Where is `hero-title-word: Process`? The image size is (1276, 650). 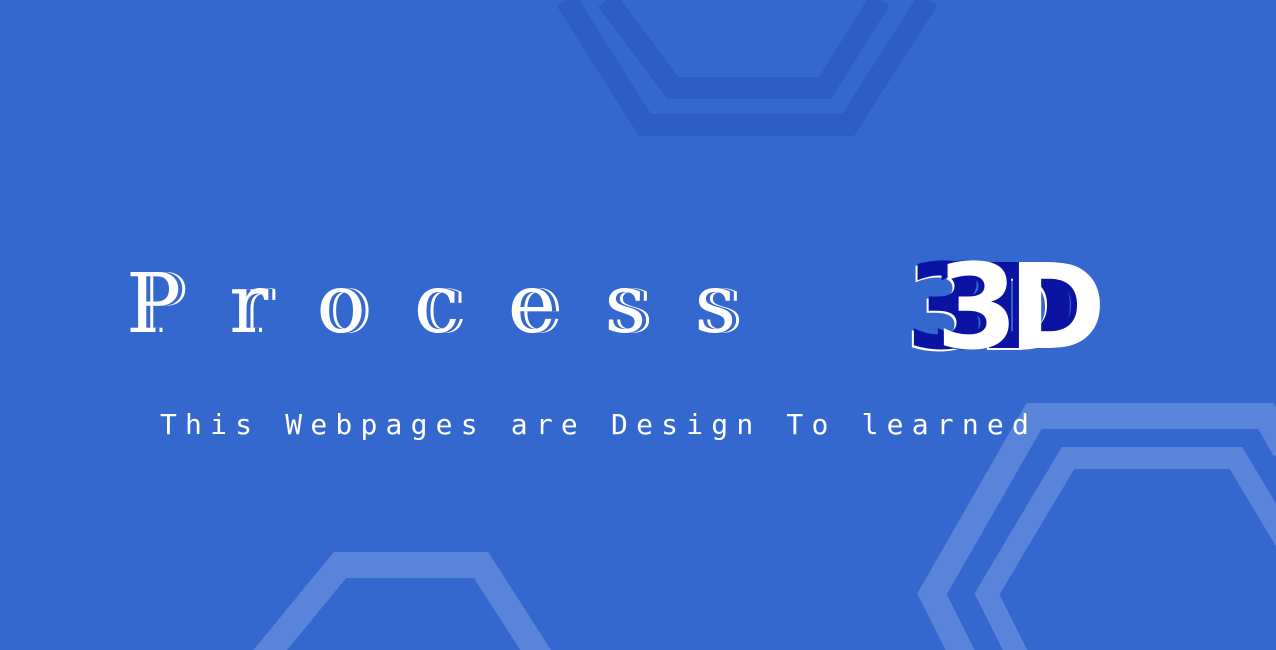
hero-title-word: Process is located at coordinates (455, 304).